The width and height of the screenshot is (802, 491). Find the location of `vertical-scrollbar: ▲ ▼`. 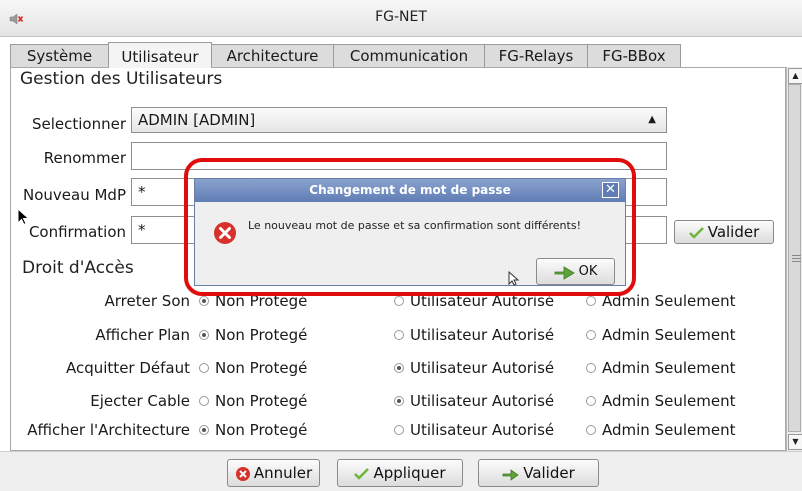

vertical-scrollbar: ▲ ▼ is located at coordinates (794, 259).